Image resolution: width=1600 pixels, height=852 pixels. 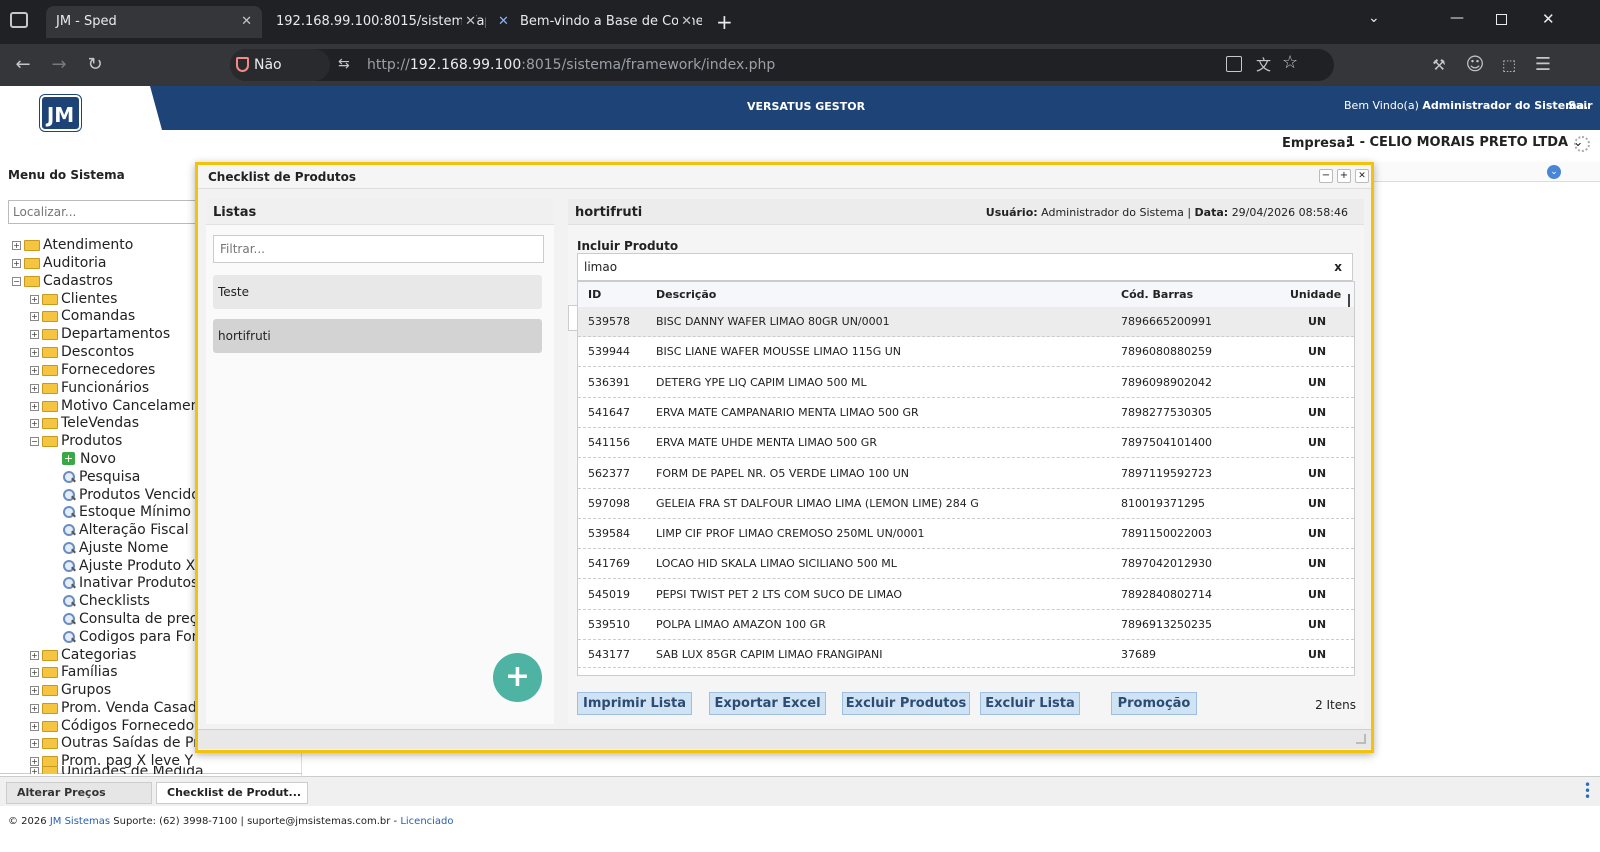 What do you see at coordinates (634, 703) in the screenshot?
I see `print-list-button: Imprimir Lista` at bounding box center [634, 703].